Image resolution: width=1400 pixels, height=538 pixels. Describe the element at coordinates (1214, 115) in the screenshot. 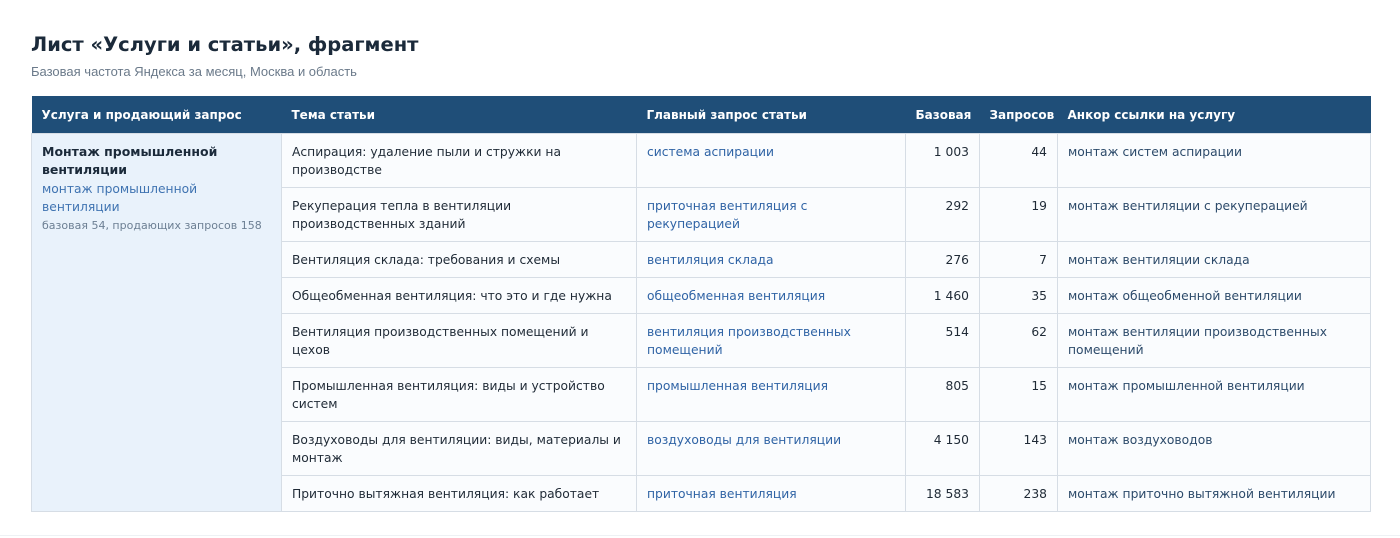

I see `header-anchor: Анкор ссылки на услугу` at that location.